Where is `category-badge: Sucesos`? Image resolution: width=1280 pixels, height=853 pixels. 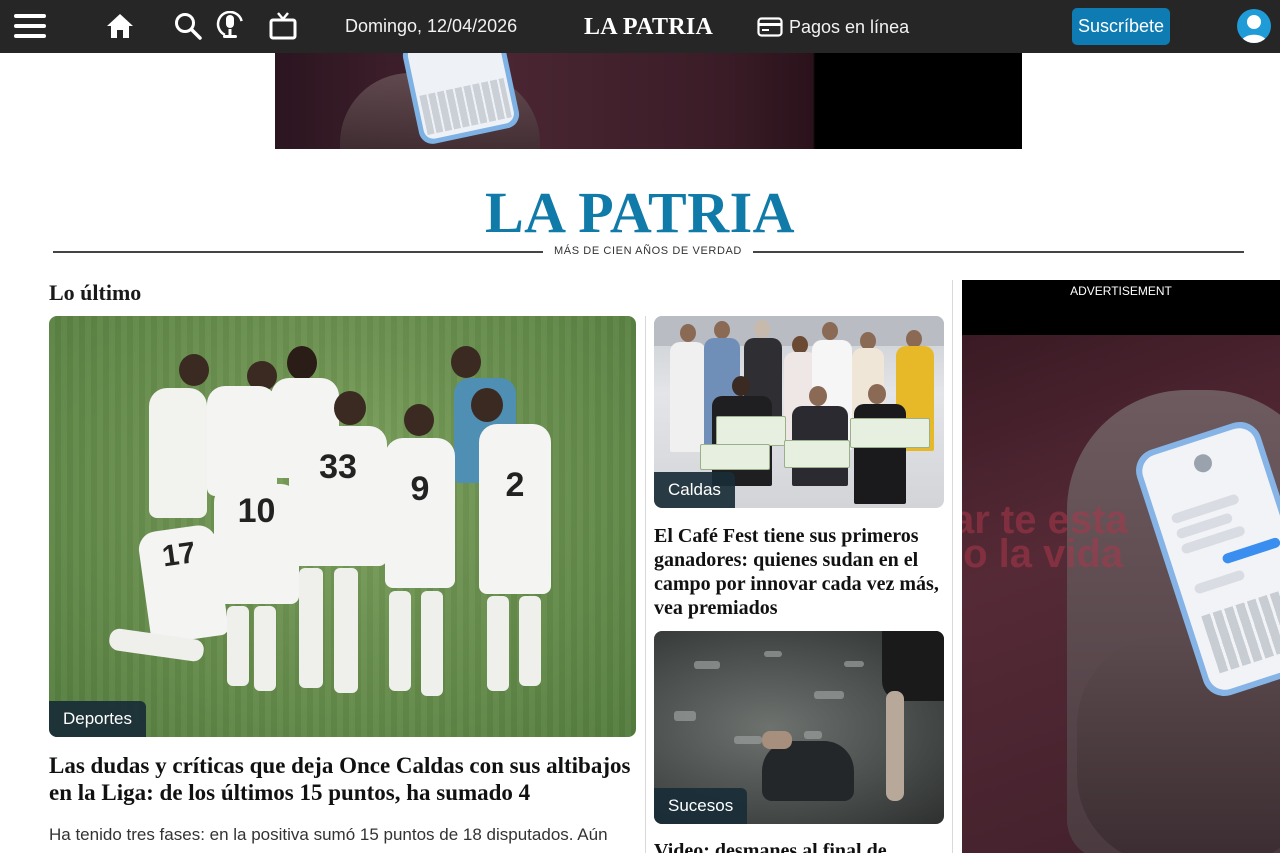 category-badge: Sucesos is located at coordinates (701, 806).